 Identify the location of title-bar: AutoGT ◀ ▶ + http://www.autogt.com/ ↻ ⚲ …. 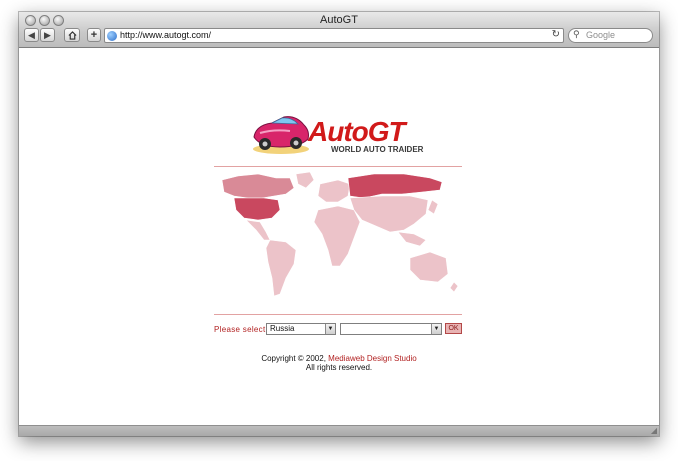
(339, 30).